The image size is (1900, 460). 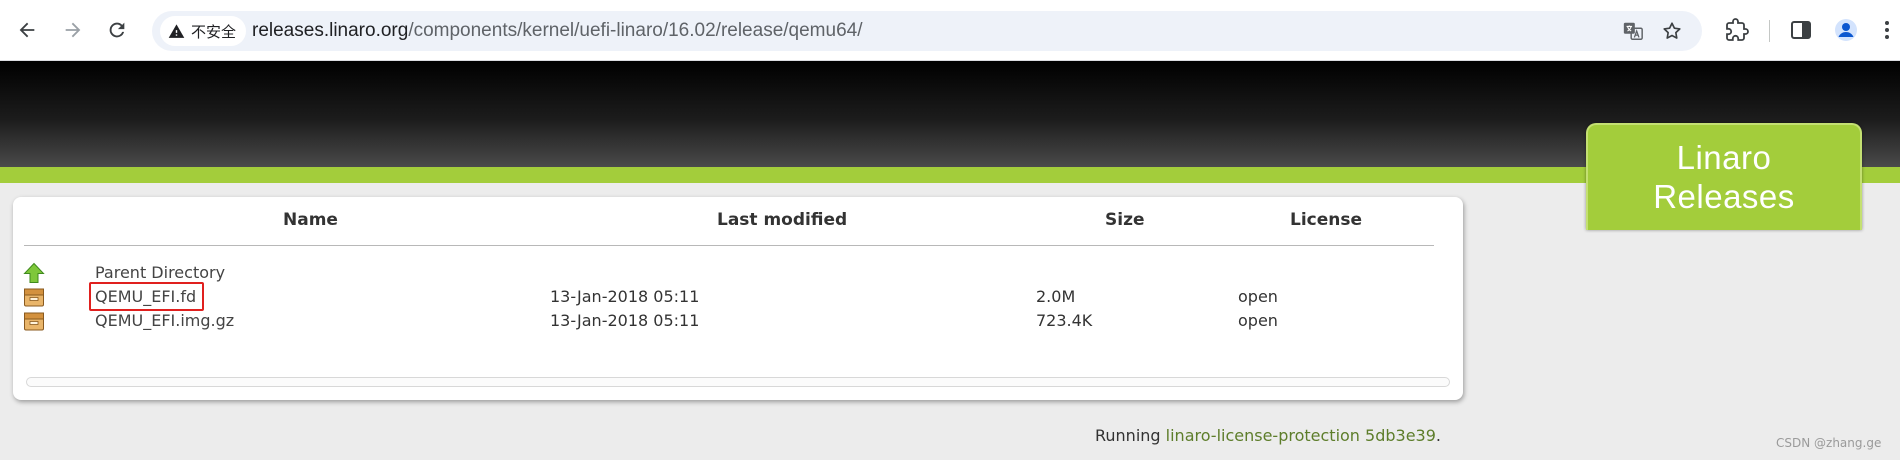 I want to click on kebab-menu-icon, so click(x=1887, y=30).